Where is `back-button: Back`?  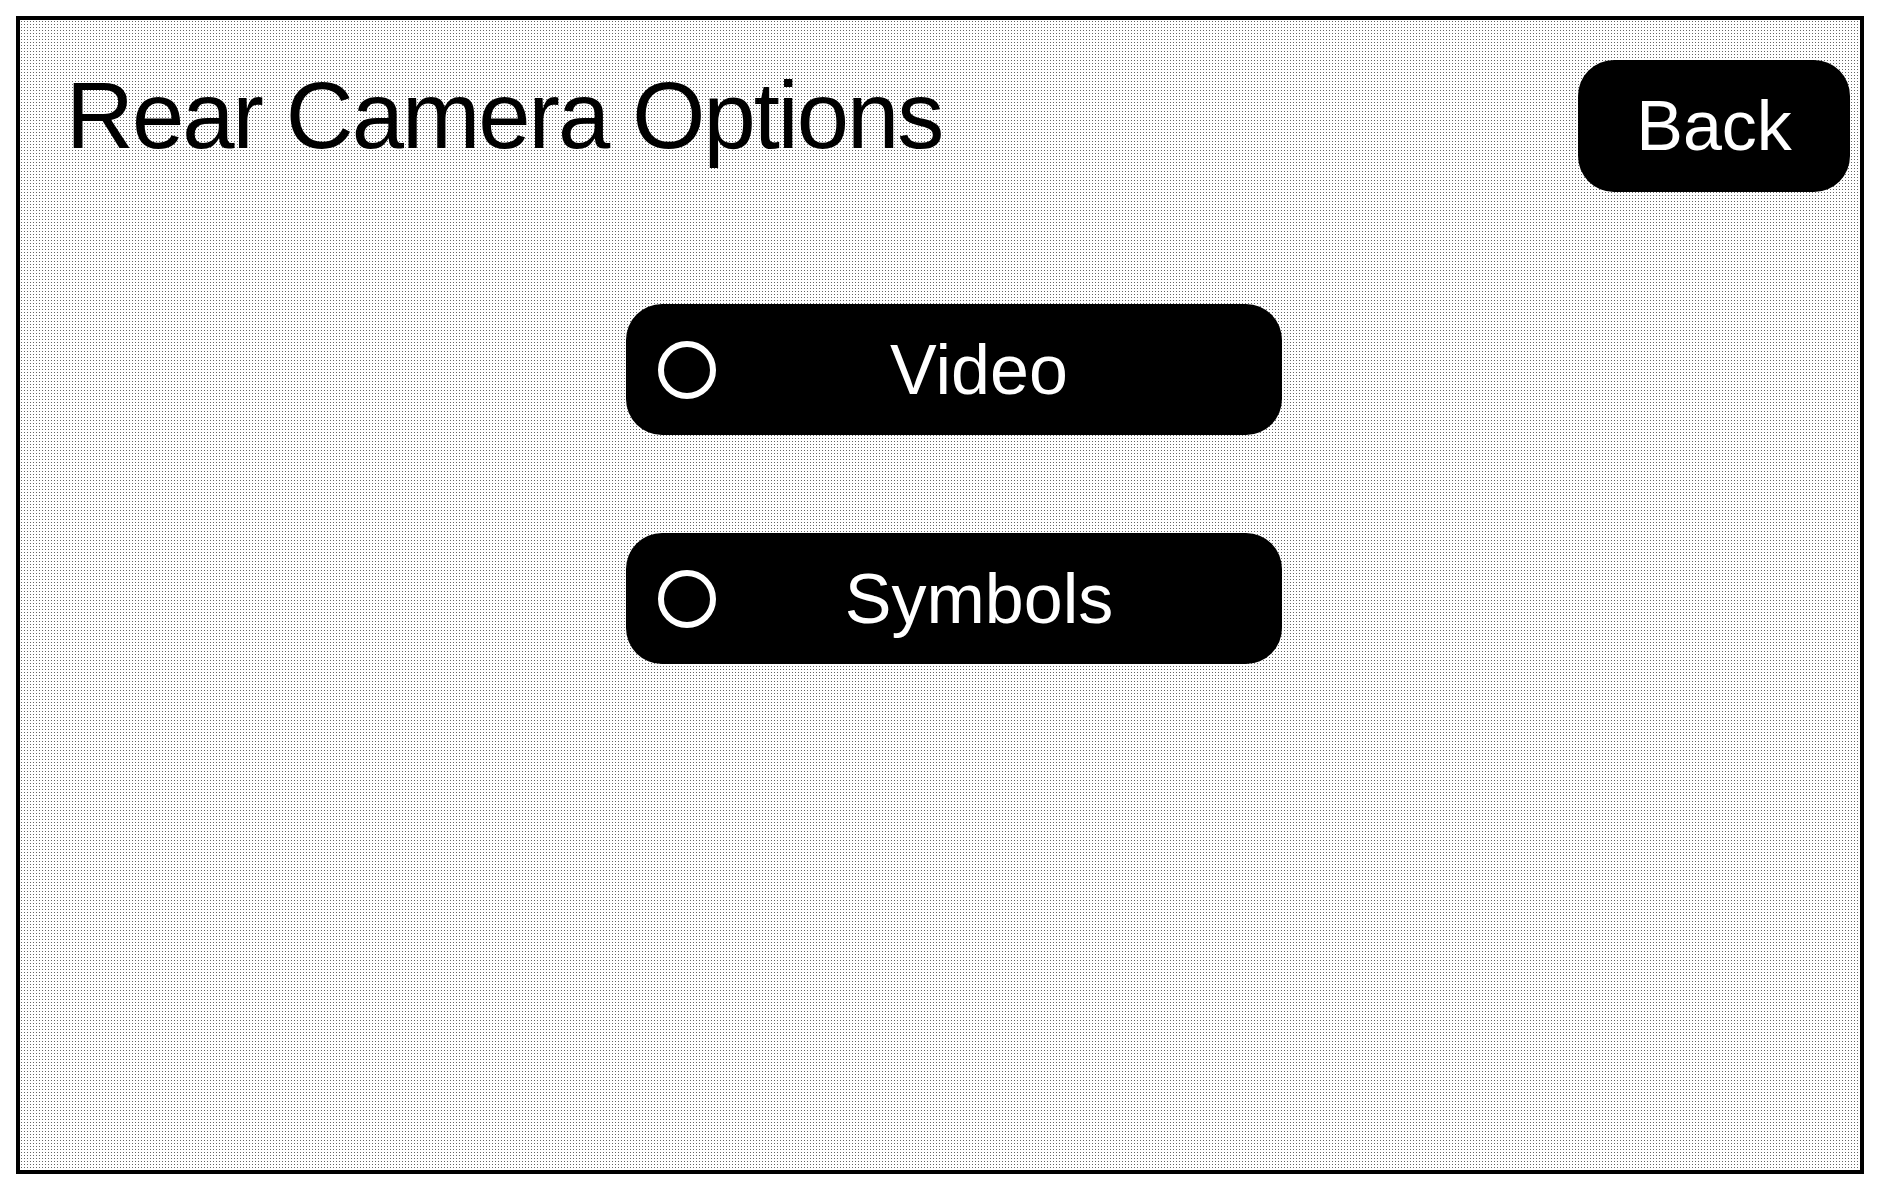
back-button: Back is located at coordinates (1714, 126).